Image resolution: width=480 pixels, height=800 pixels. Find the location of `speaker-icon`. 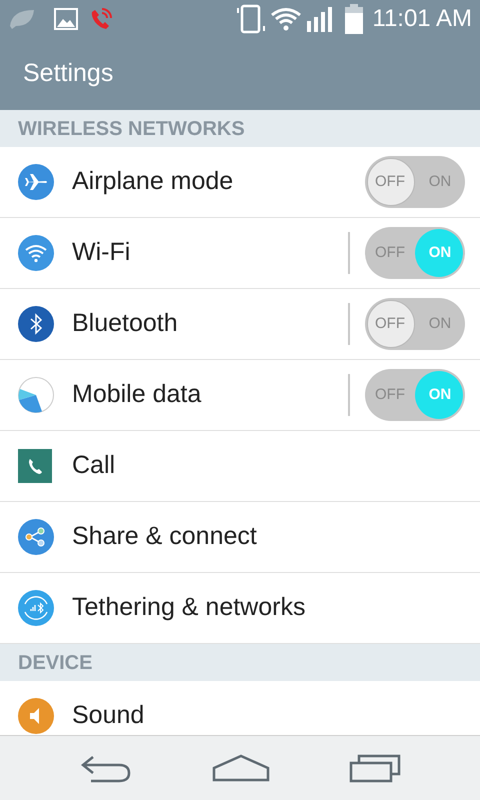

speaker-icon is located at coordinates (36, 716).